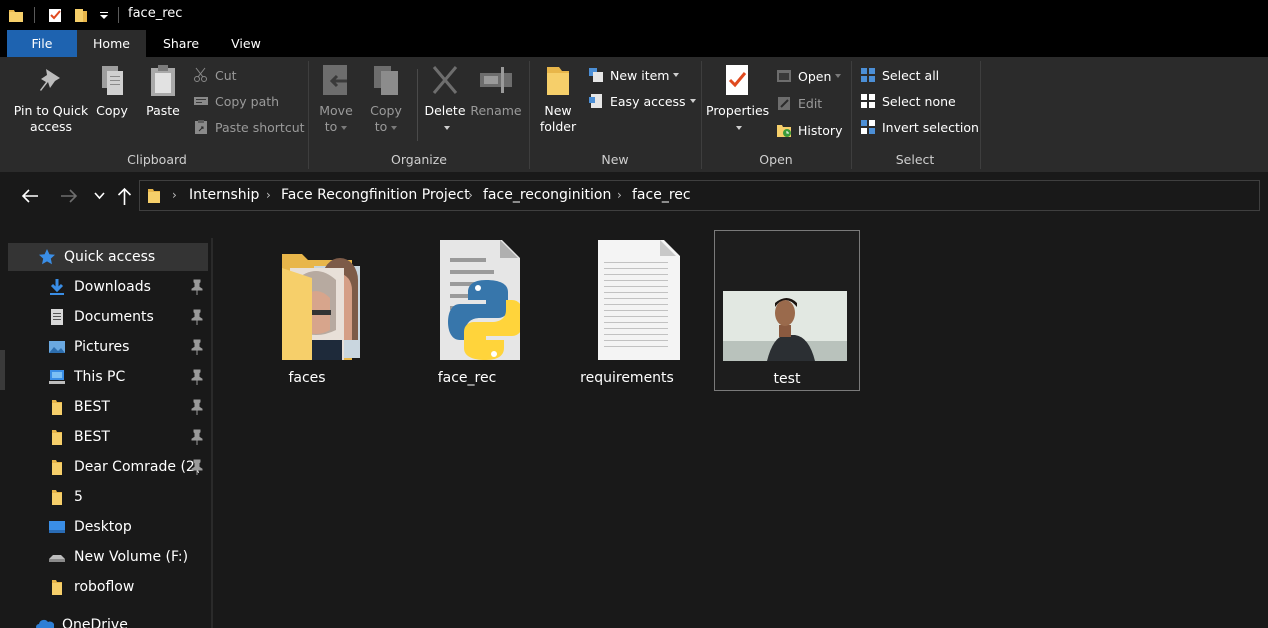 The height and width of the screenshot is (628, 1268). I want to click on file-name: requirements, so click(627, 378).